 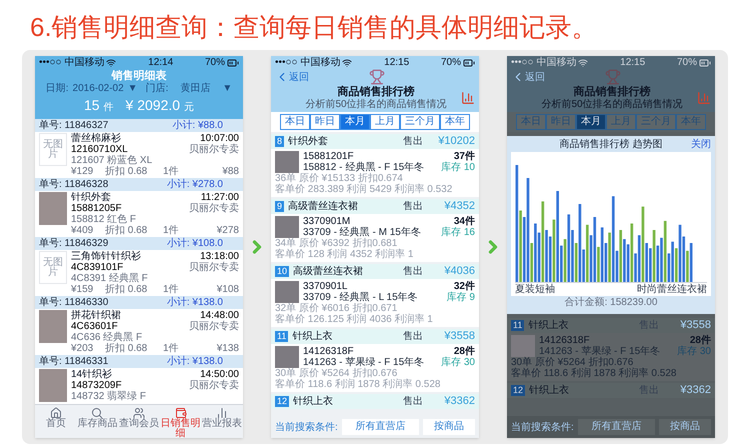 What do you see at coordinates (194, 184) in the screenshot?
I see `order-subtotal: 小计: ¥278.0` at bounding box center [194, 184].